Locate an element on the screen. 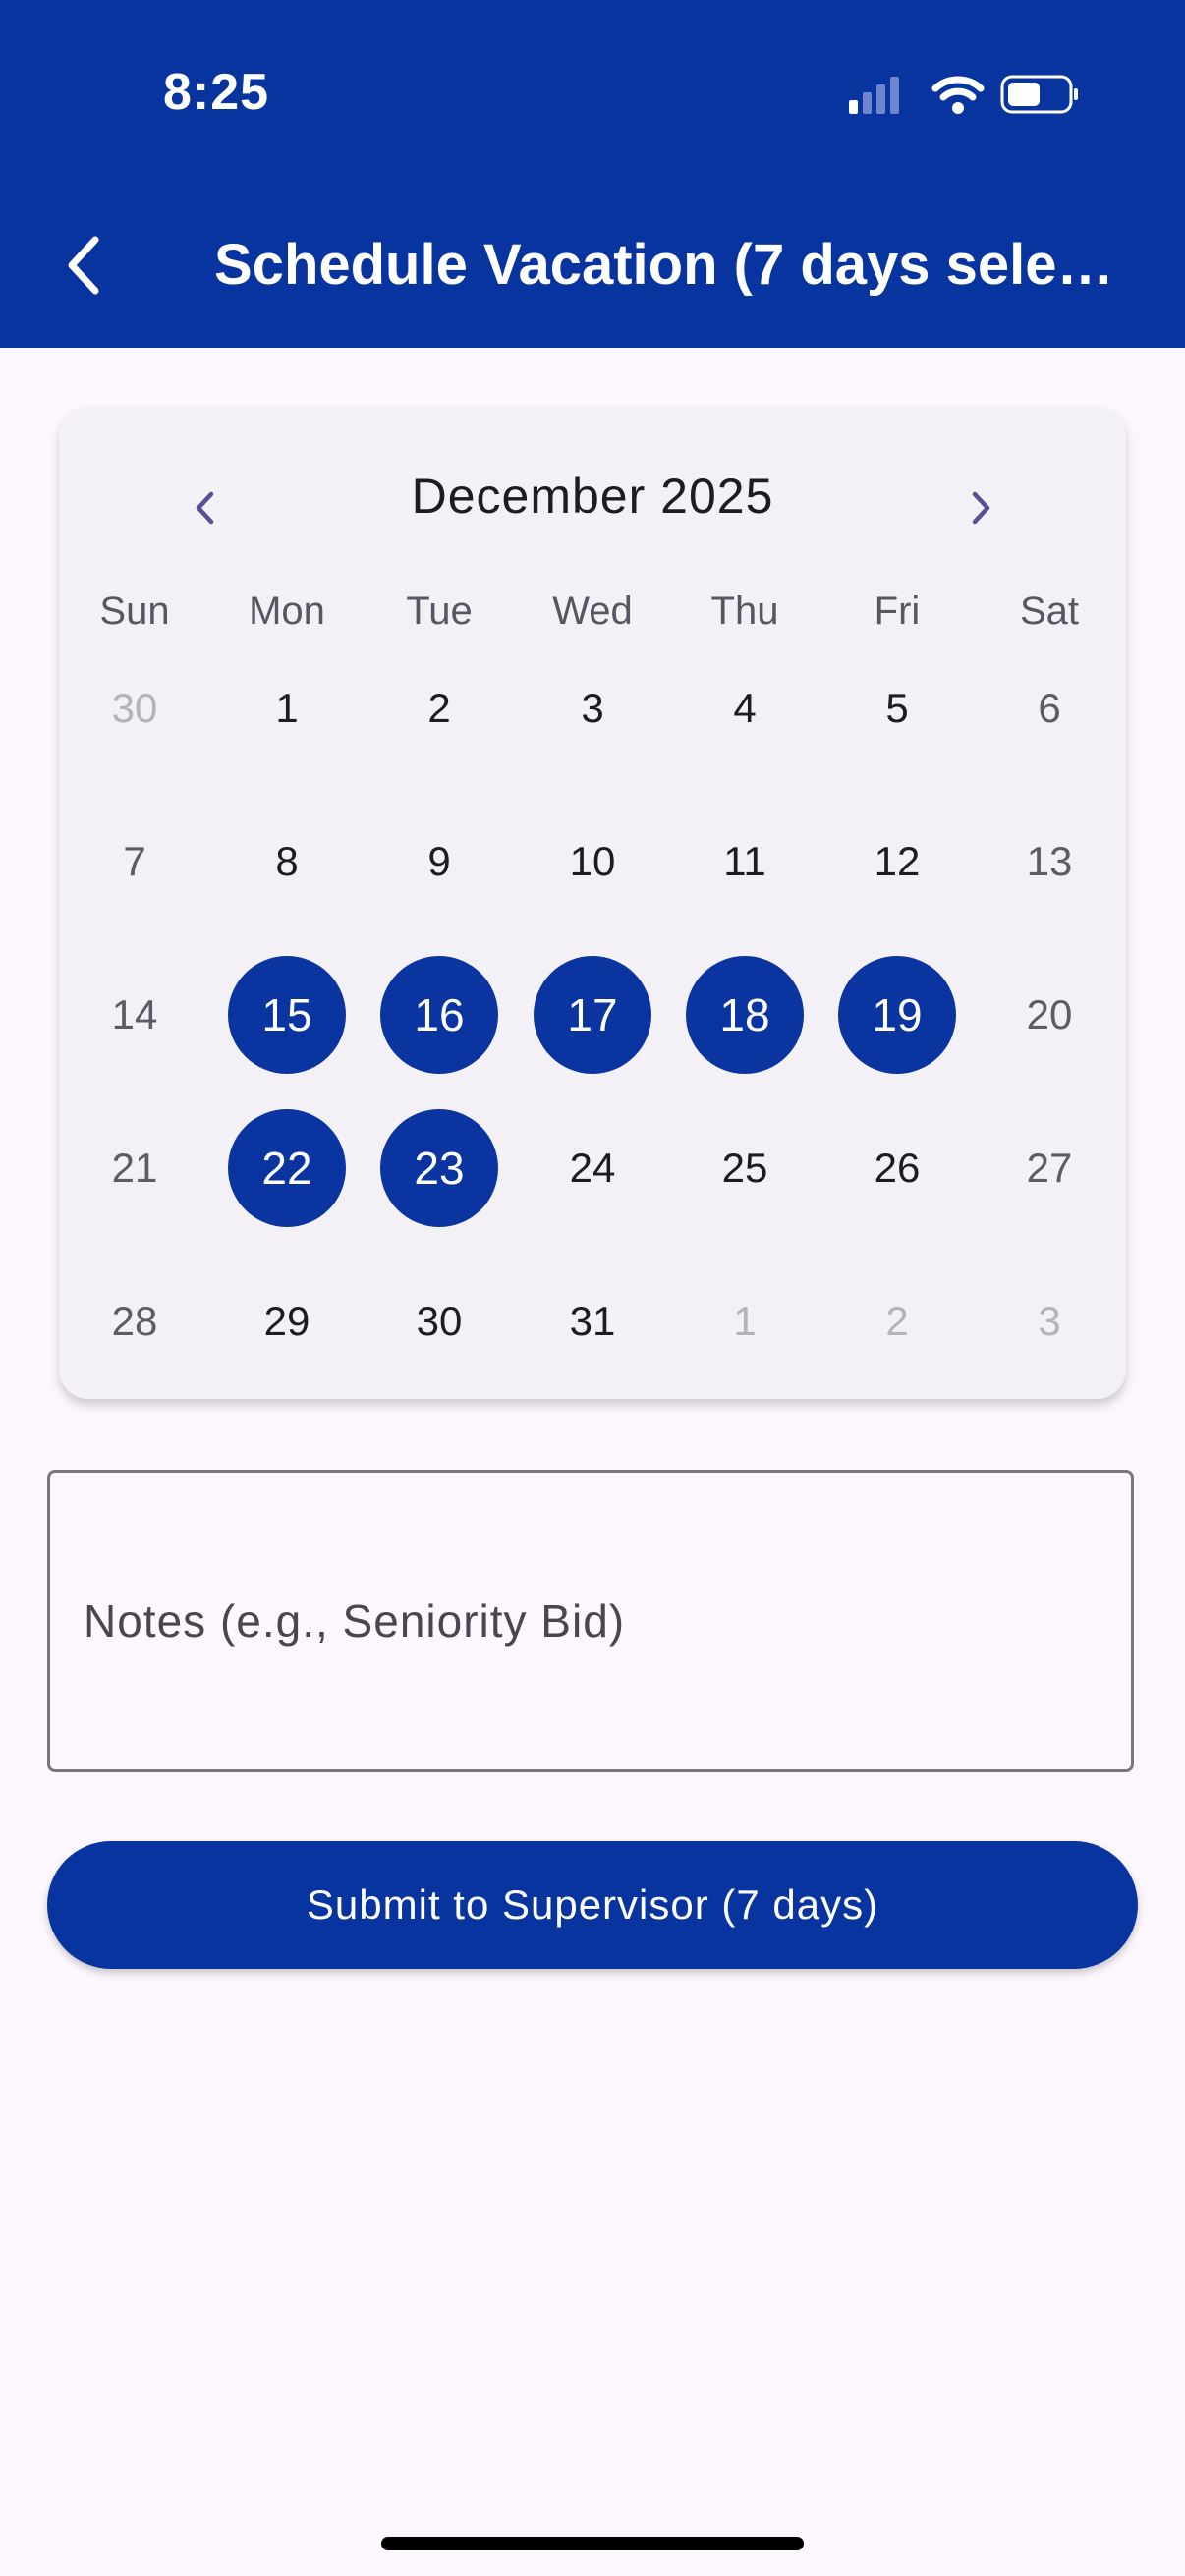 Image resolution: width=1185 pixels, height=2576 pixels. weekday-label: Wed is located at coordinates (592, 611).